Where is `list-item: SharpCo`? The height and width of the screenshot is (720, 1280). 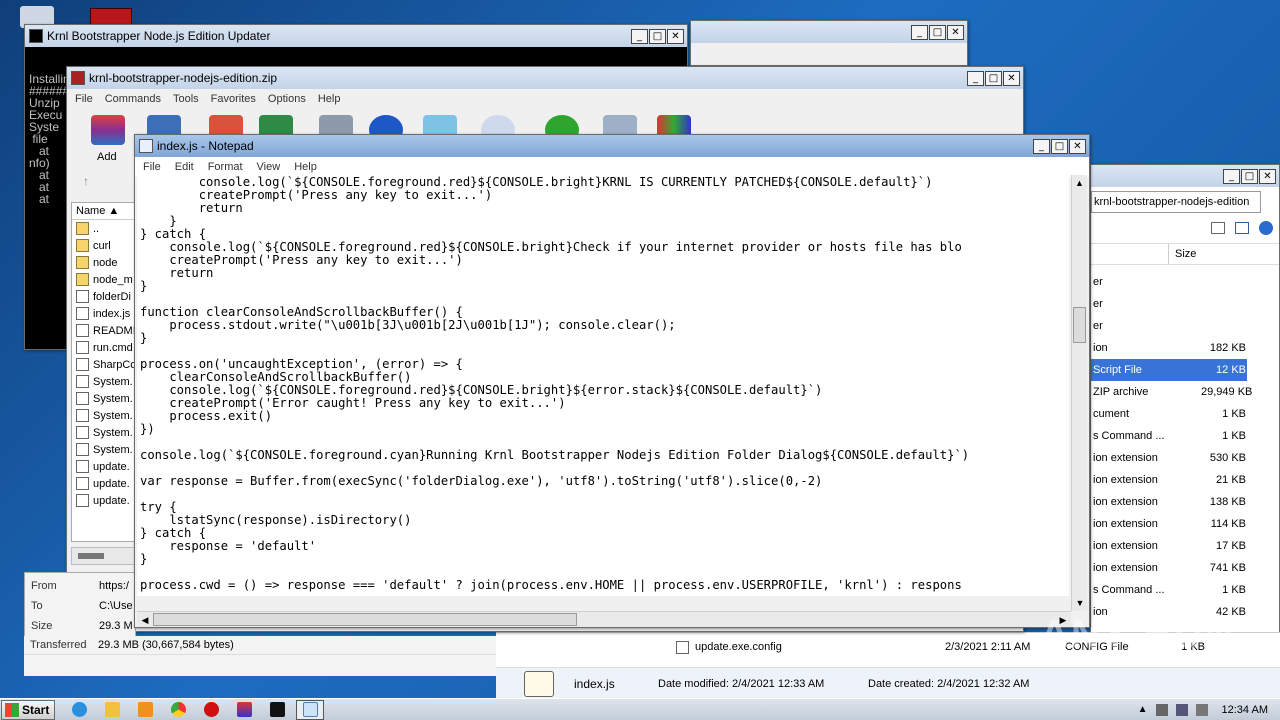 list-item: SharpCo is located at coordinates (104, 364).